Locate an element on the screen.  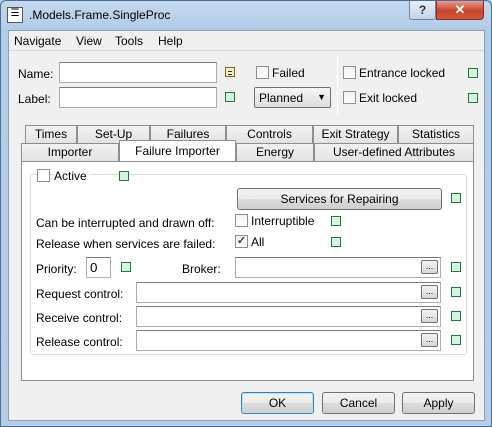
menu-view: View is located at coordinates (89, 41).